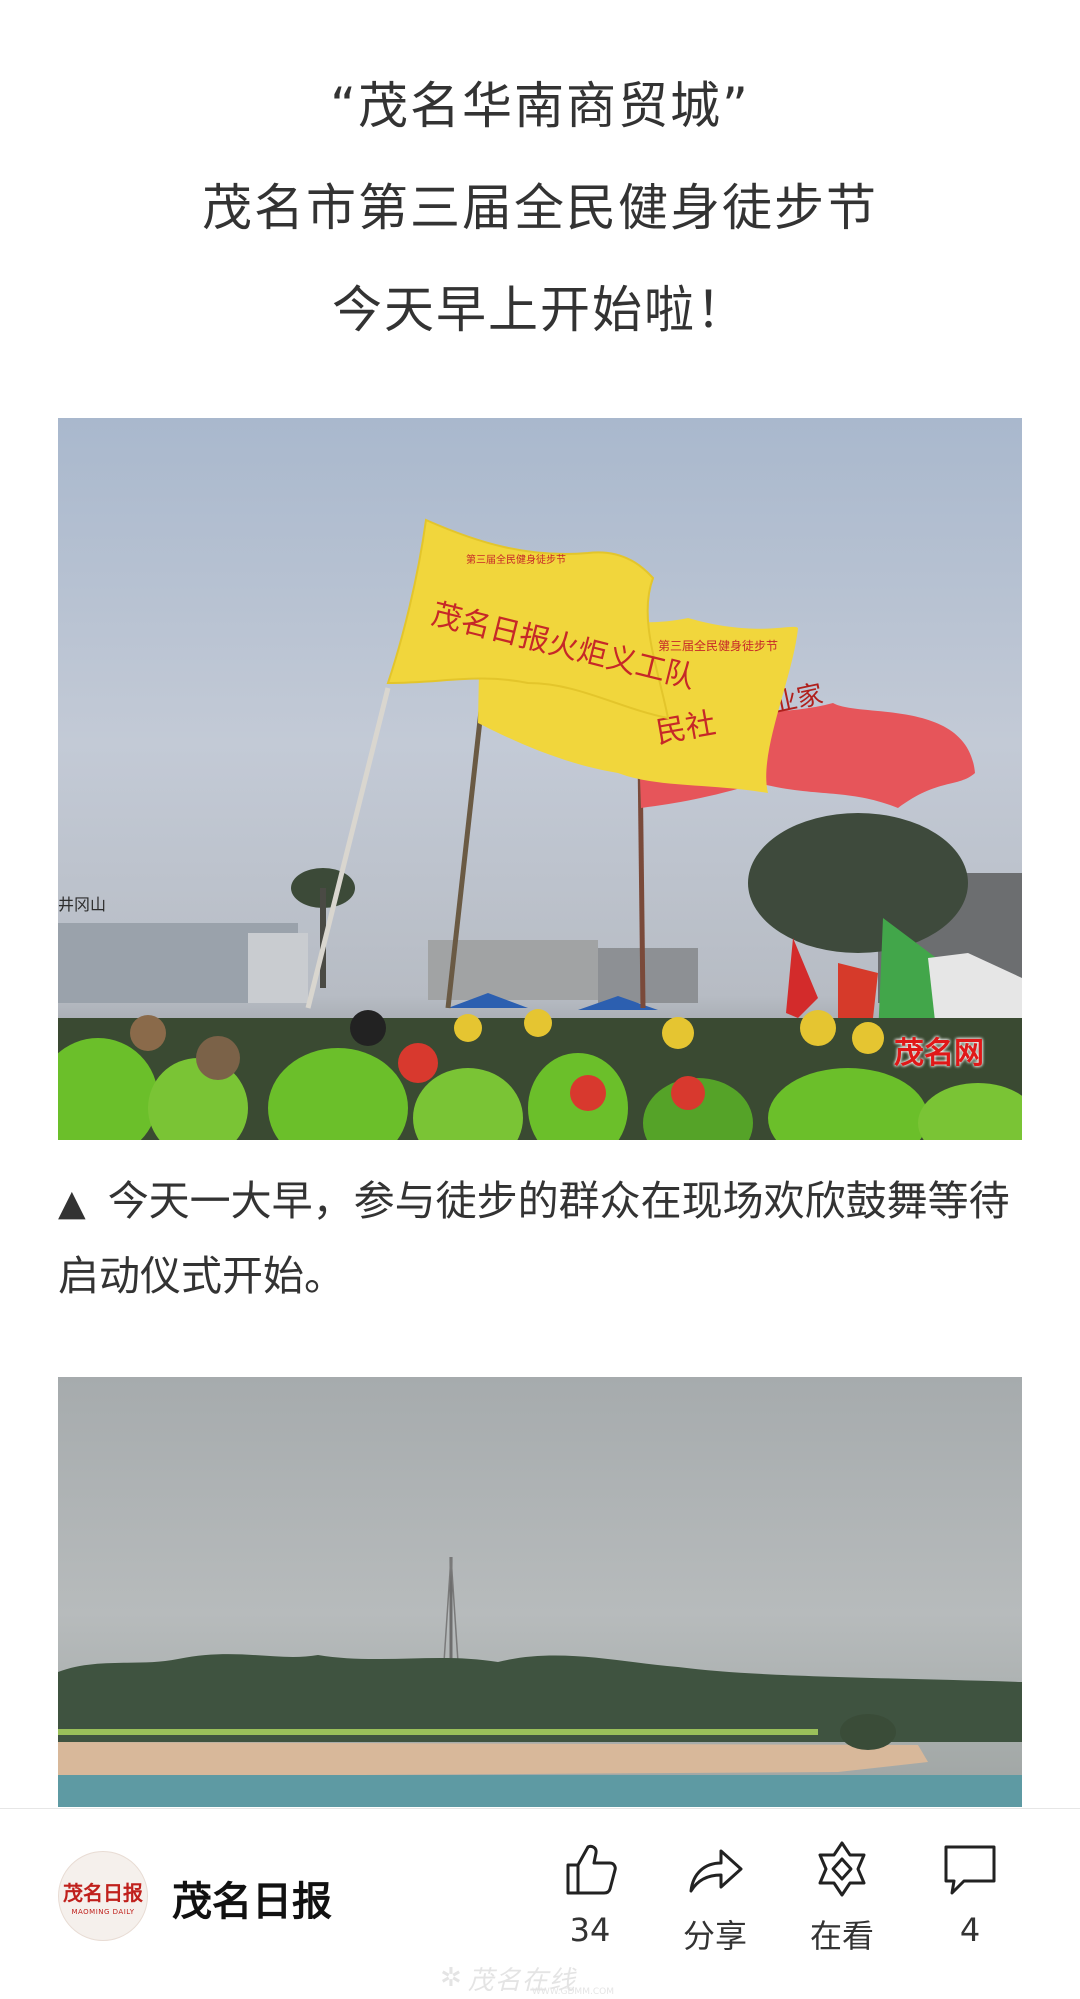  Describe the element at coordinates (715, 1898) in the screenshot. I see `share-button: 分享` at that location.